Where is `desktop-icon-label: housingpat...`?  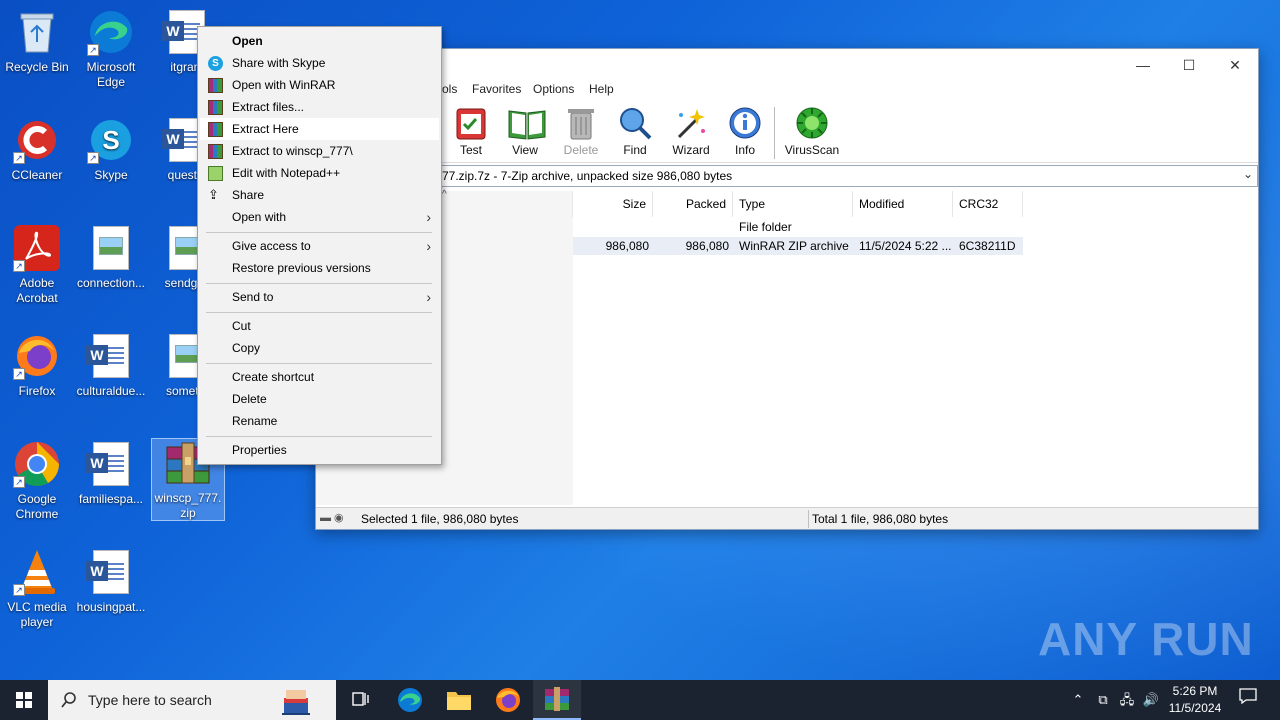
desktop-icon-label: housingpat... is located at coordinates (111, 607).